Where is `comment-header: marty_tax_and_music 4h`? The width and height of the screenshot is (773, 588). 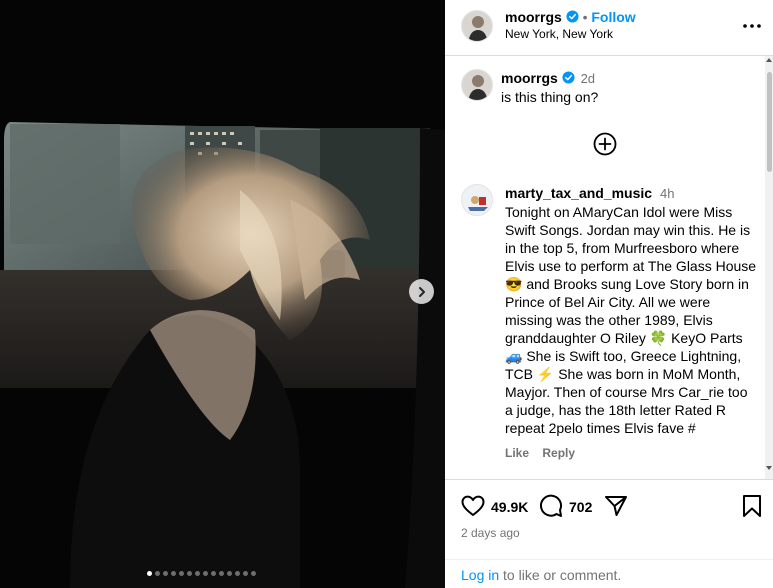
comment-header: marty_tax_and_music 4h is located at coordinates (589, 193).